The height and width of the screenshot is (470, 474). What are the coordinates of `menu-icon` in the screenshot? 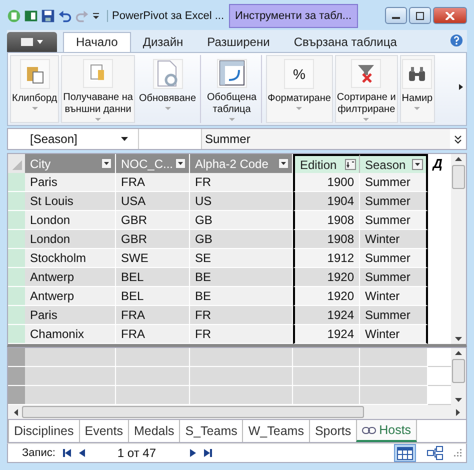 It's located at (32, 41).